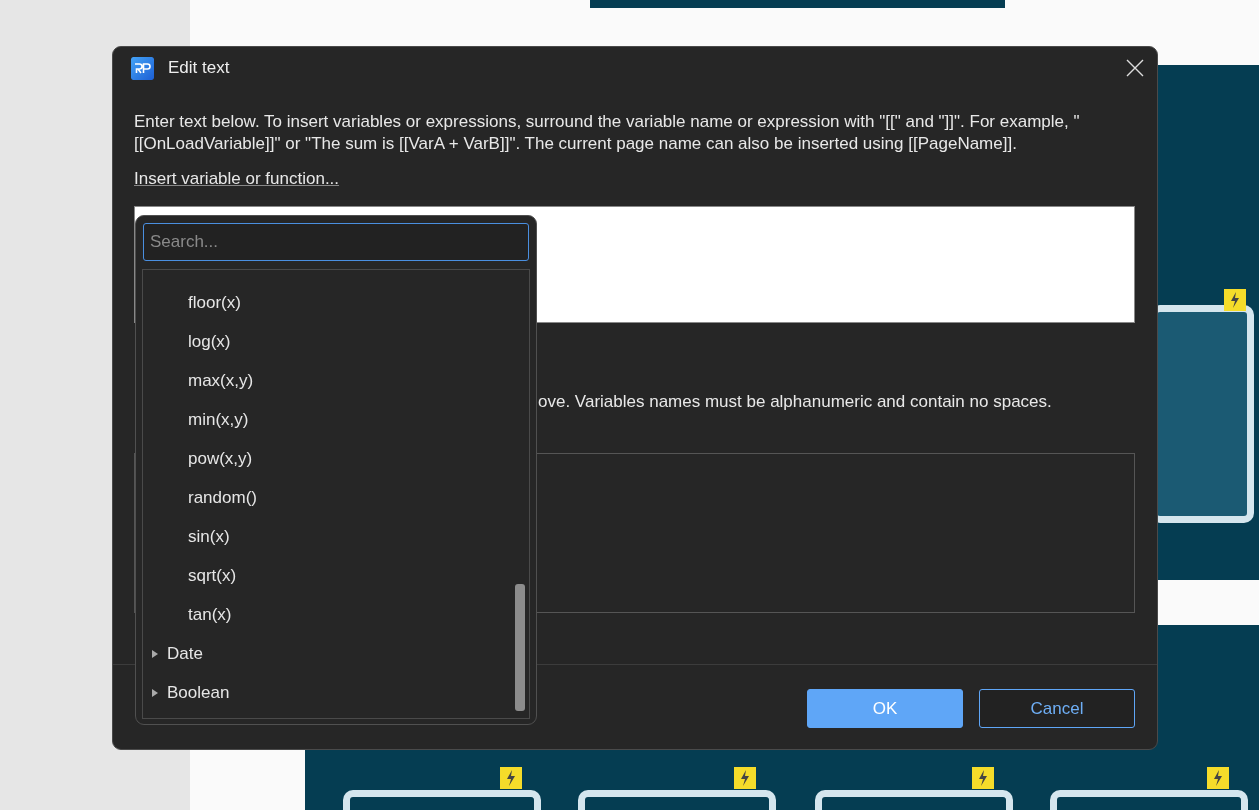 This screenshot has height=810, width=1259. I want to click on cancel-button: Cancel, so click(1057, 708).